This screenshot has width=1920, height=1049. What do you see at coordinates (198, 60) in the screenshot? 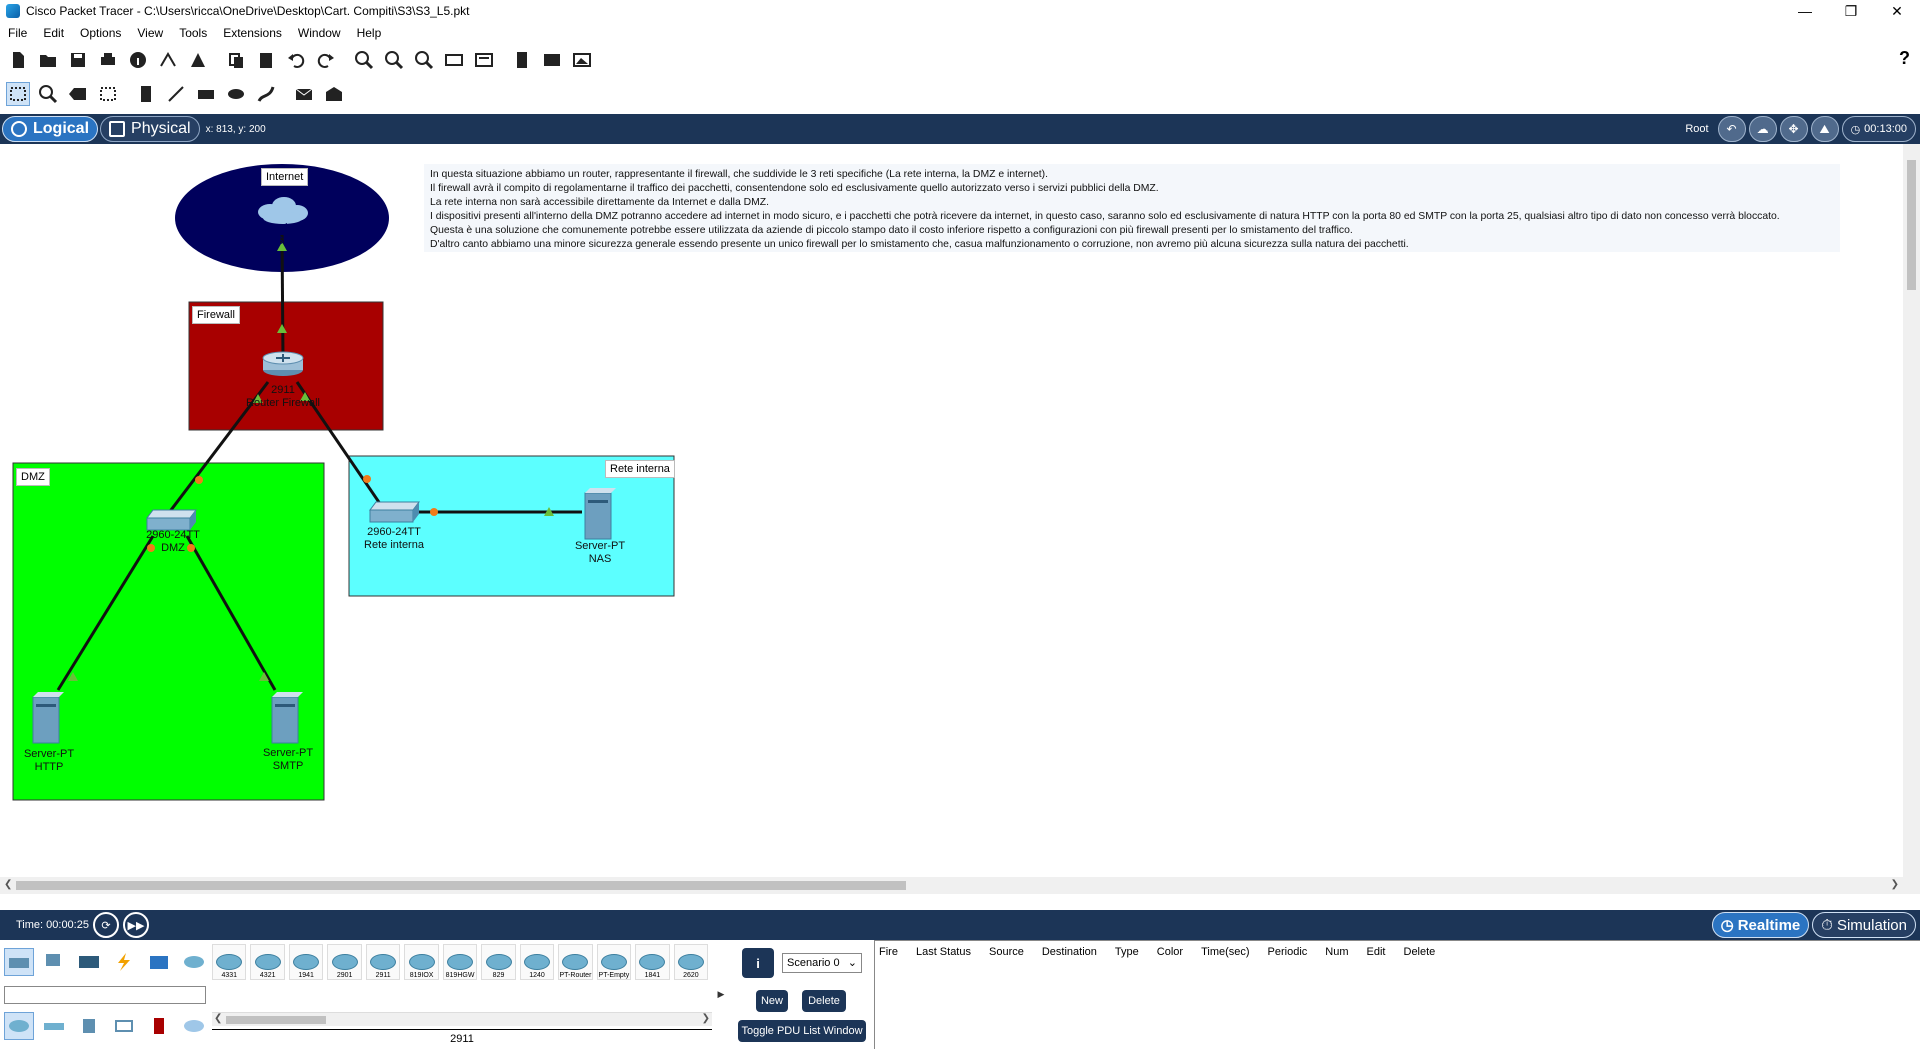
I see `activity-wizard-icon` at bounding box center [198, 60].